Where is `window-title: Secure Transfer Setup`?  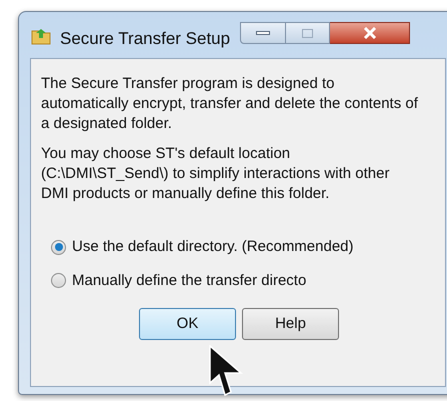 window-title: Secure Transfer Setup is located at coordinates (145, 39).